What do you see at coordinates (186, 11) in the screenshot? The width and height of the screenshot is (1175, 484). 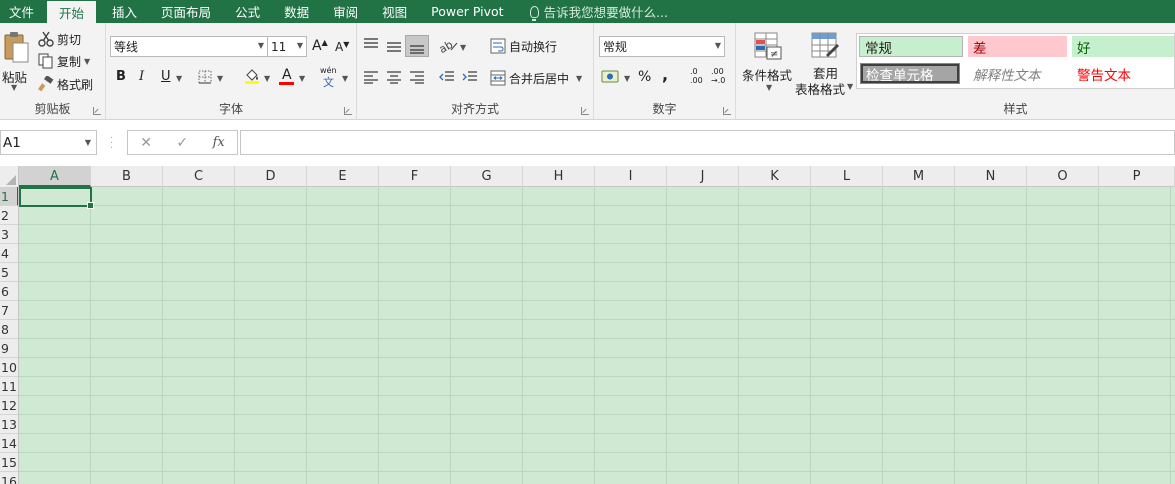 I see `tab-page-layout: 页面布局` at bounding box center [186, 11].